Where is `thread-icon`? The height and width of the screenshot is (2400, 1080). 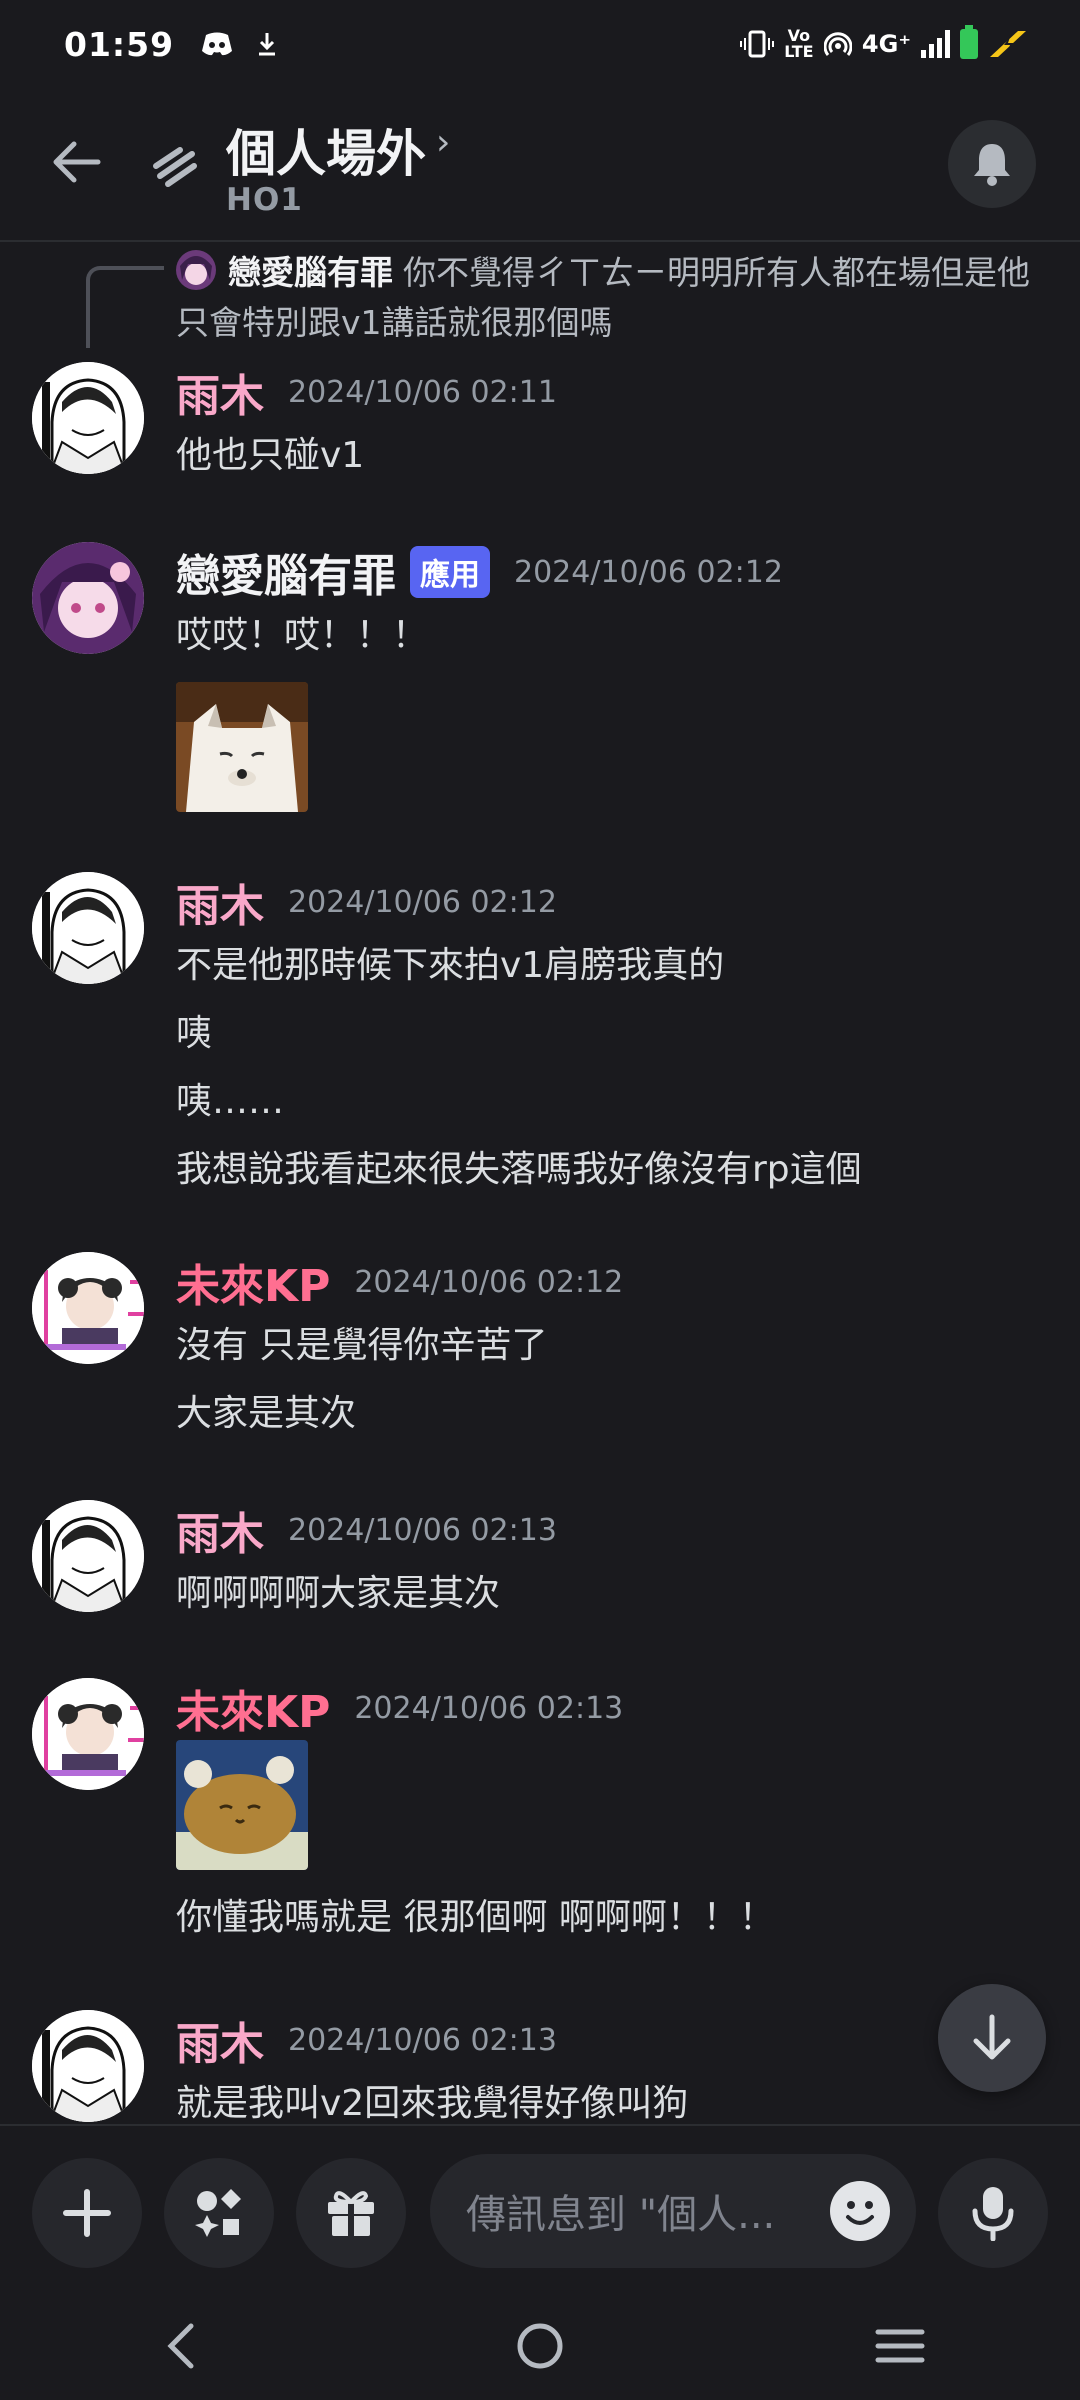 thread-icon is located at coordinates (175, 167).